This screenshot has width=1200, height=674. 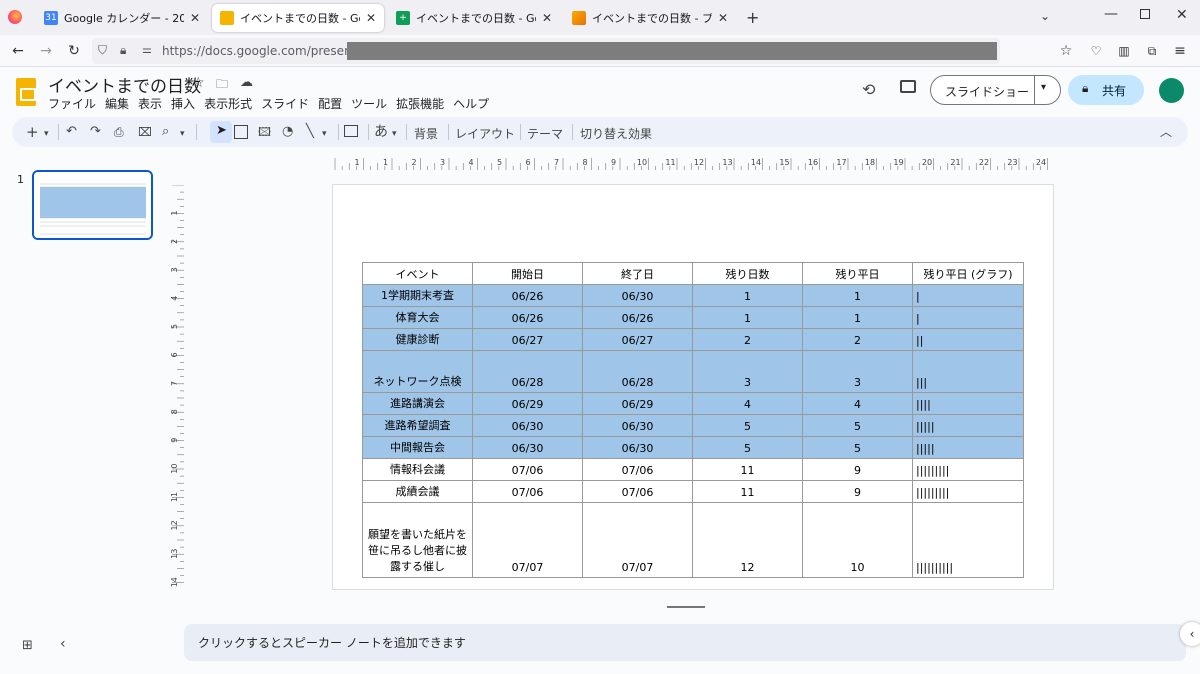 What do you see at coordinates (747, 403) in the screenshot?
I see `cell-days-left: 4` at bounding box center [747, 403].